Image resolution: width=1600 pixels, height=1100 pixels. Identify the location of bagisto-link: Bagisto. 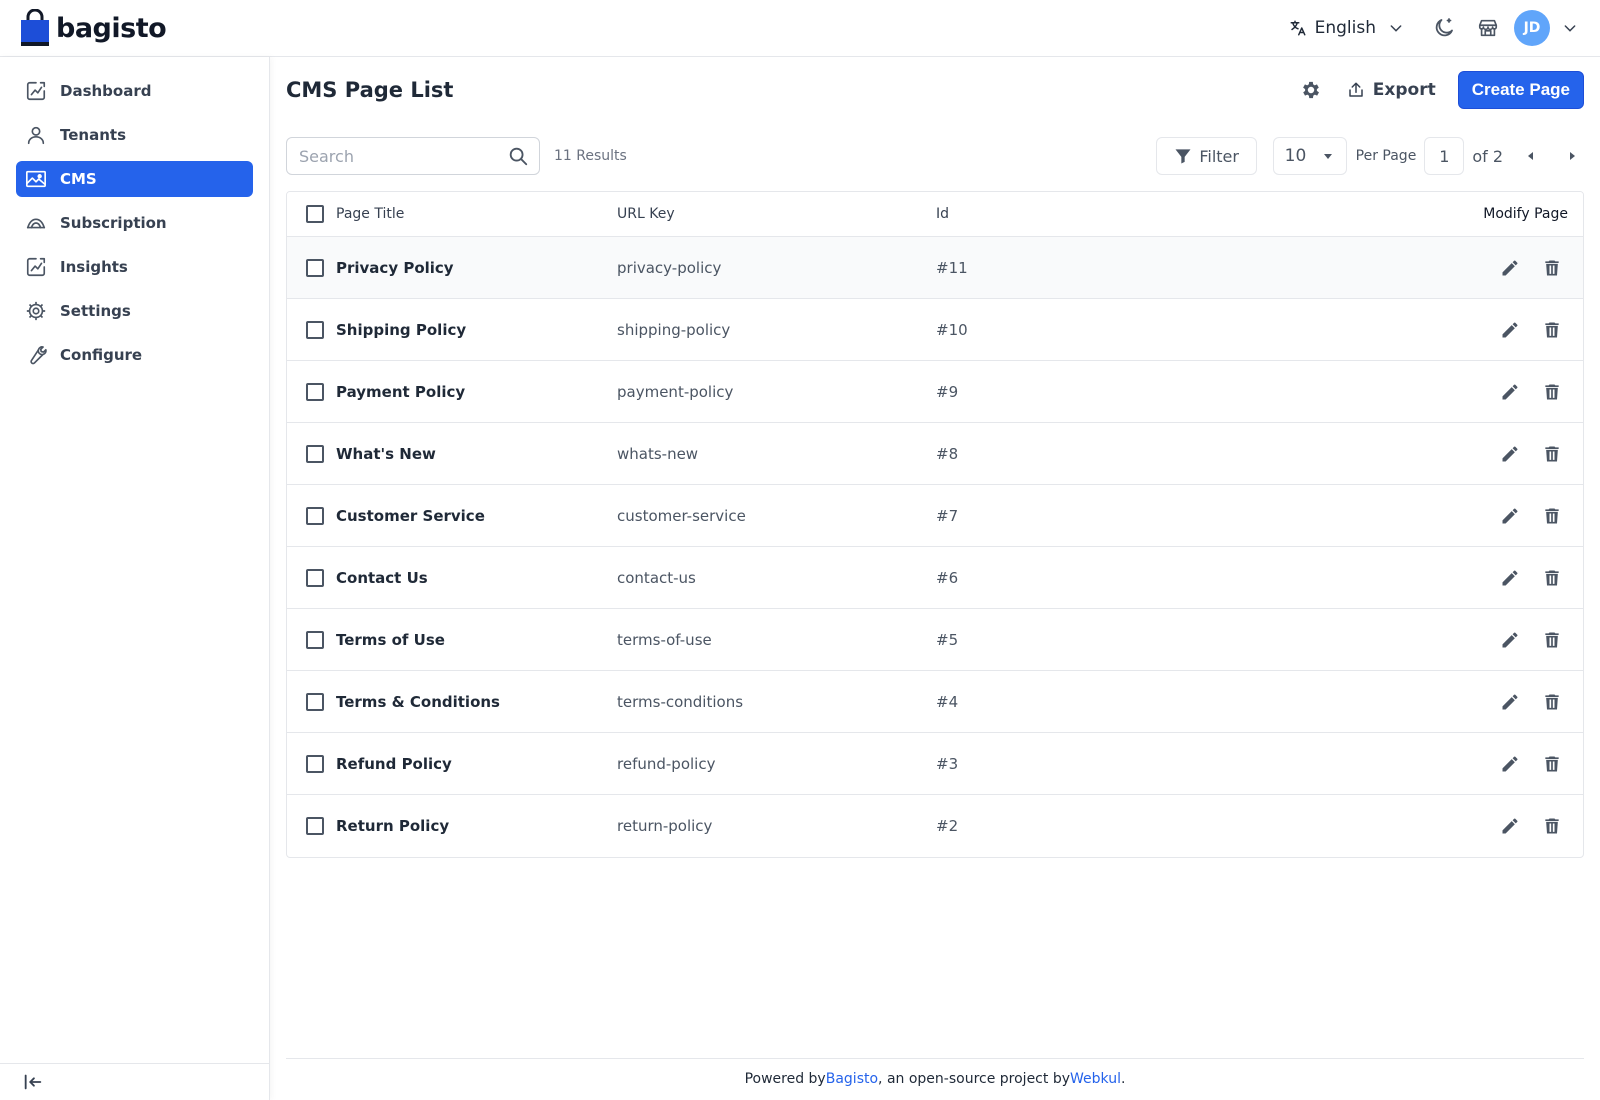
(852, 1079).